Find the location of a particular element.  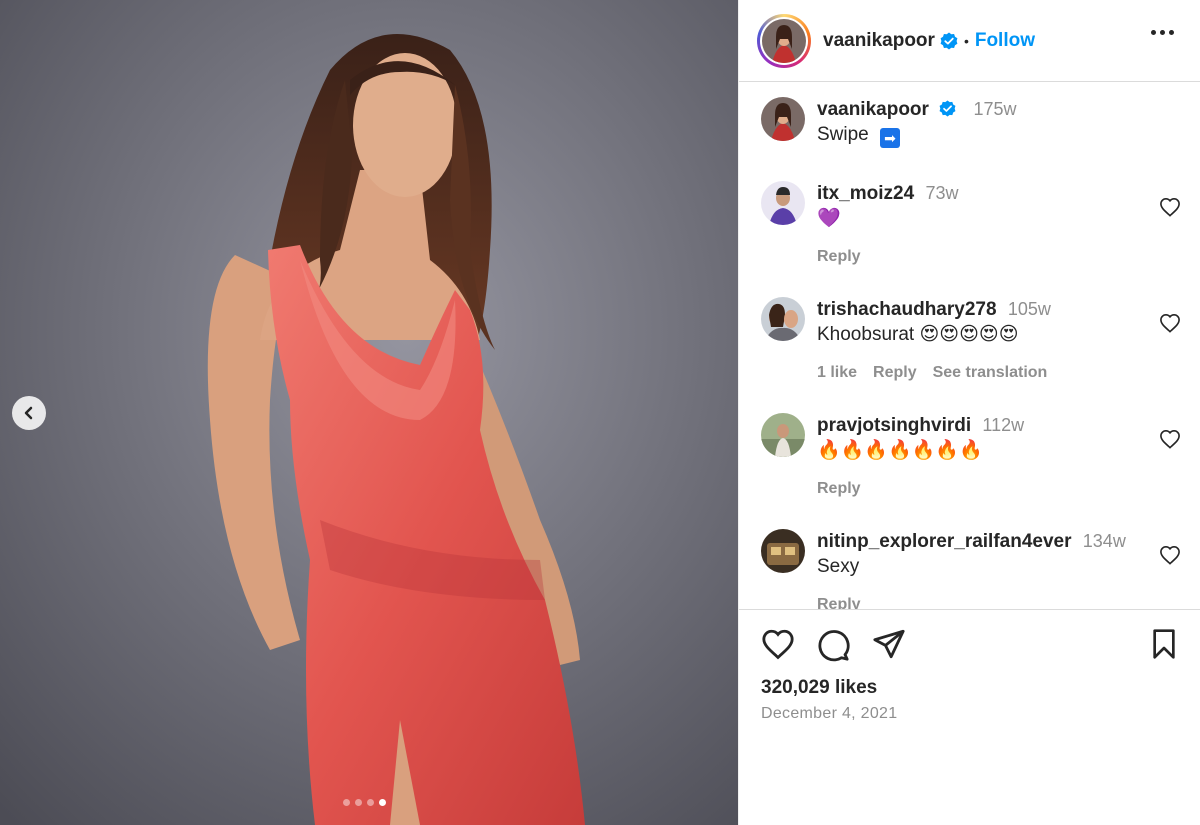

comment-item: pravjotsinghvirdi 112w 🔥🔥🔥🔥🔥🔥🔥 Reply is located at coordinates (971, 455).